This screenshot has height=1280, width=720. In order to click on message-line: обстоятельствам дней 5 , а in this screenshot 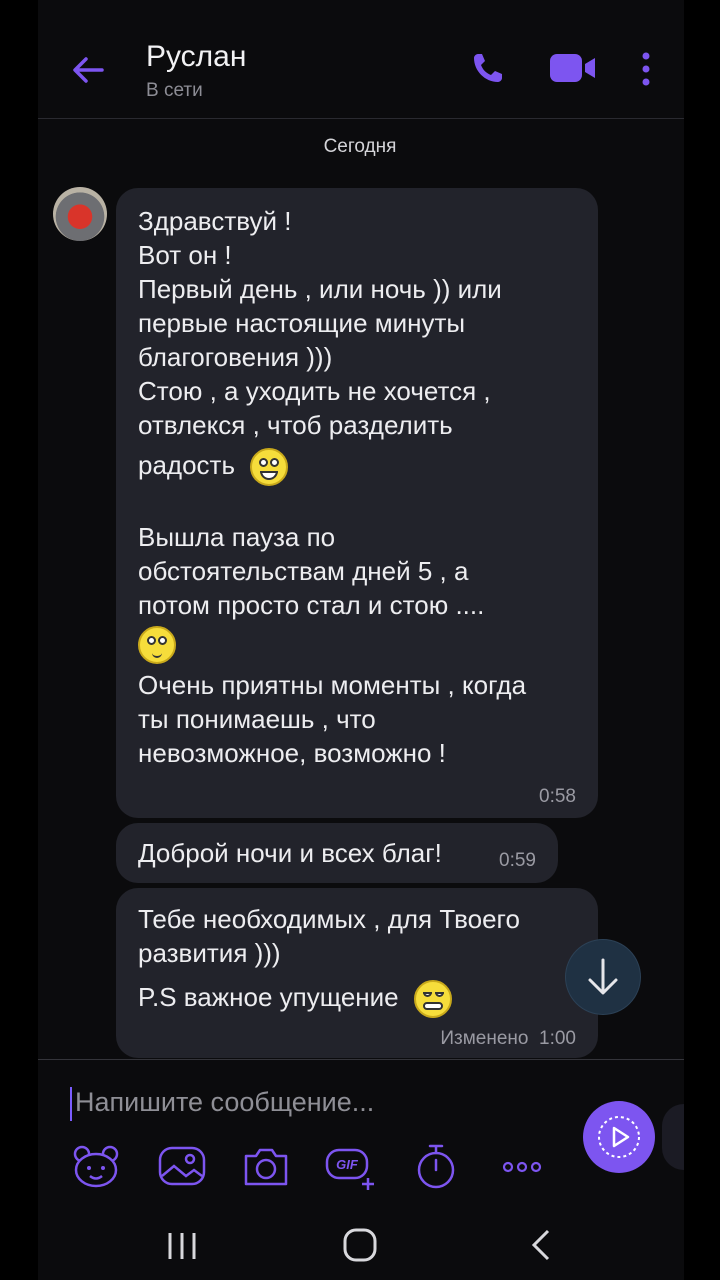, I will do `click(303, 571)`.